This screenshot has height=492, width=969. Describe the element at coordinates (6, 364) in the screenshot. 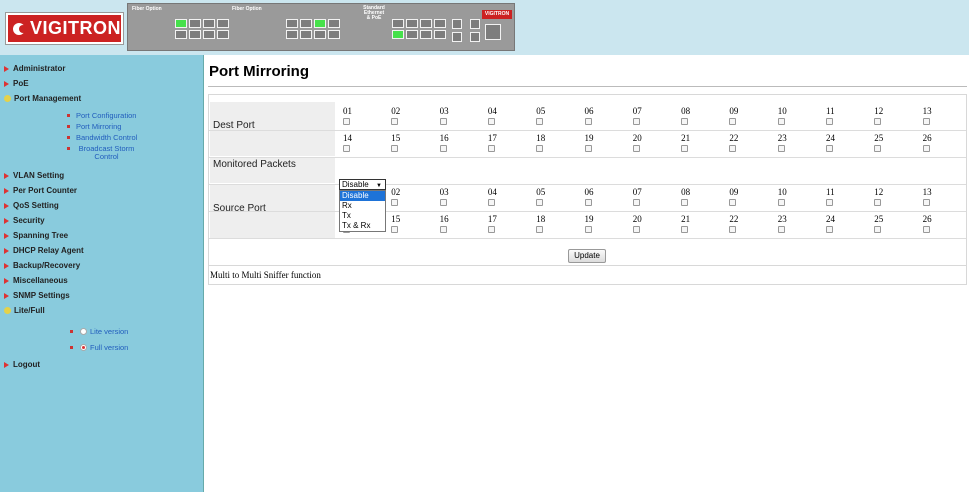

I see `arrow-right-icon` at that location.